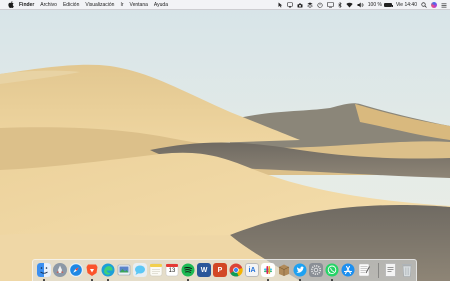 Image resolution: width=450 pixels, height=281 pixels. I want to click on powerpoint-icon-label: P, so click(220, 270).